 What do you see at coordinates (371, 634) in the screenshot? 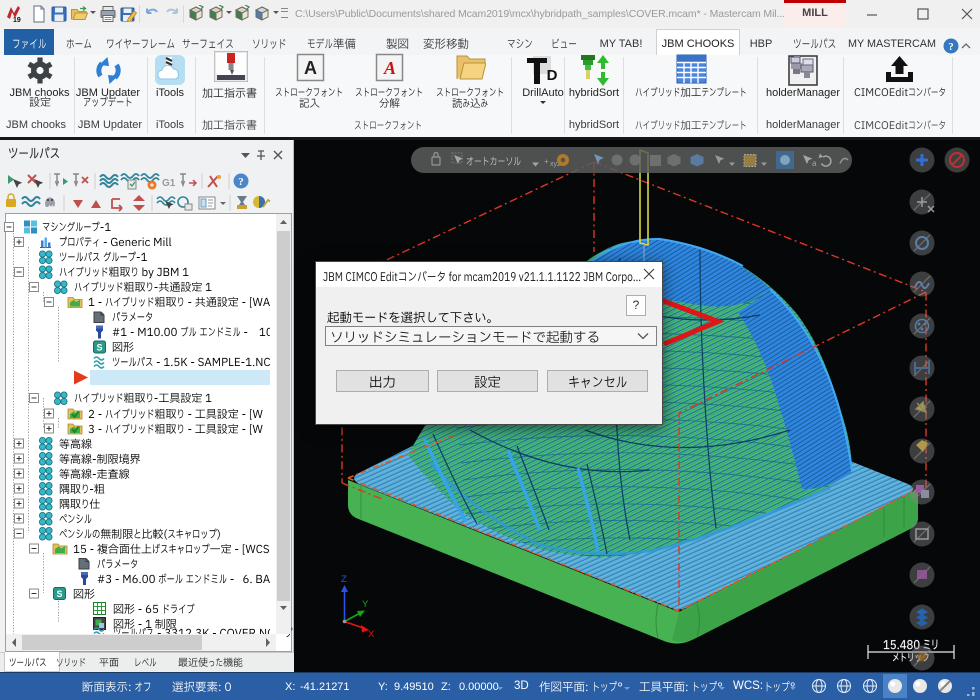
I see `svg-text: X` at bounding box center [371, 634].